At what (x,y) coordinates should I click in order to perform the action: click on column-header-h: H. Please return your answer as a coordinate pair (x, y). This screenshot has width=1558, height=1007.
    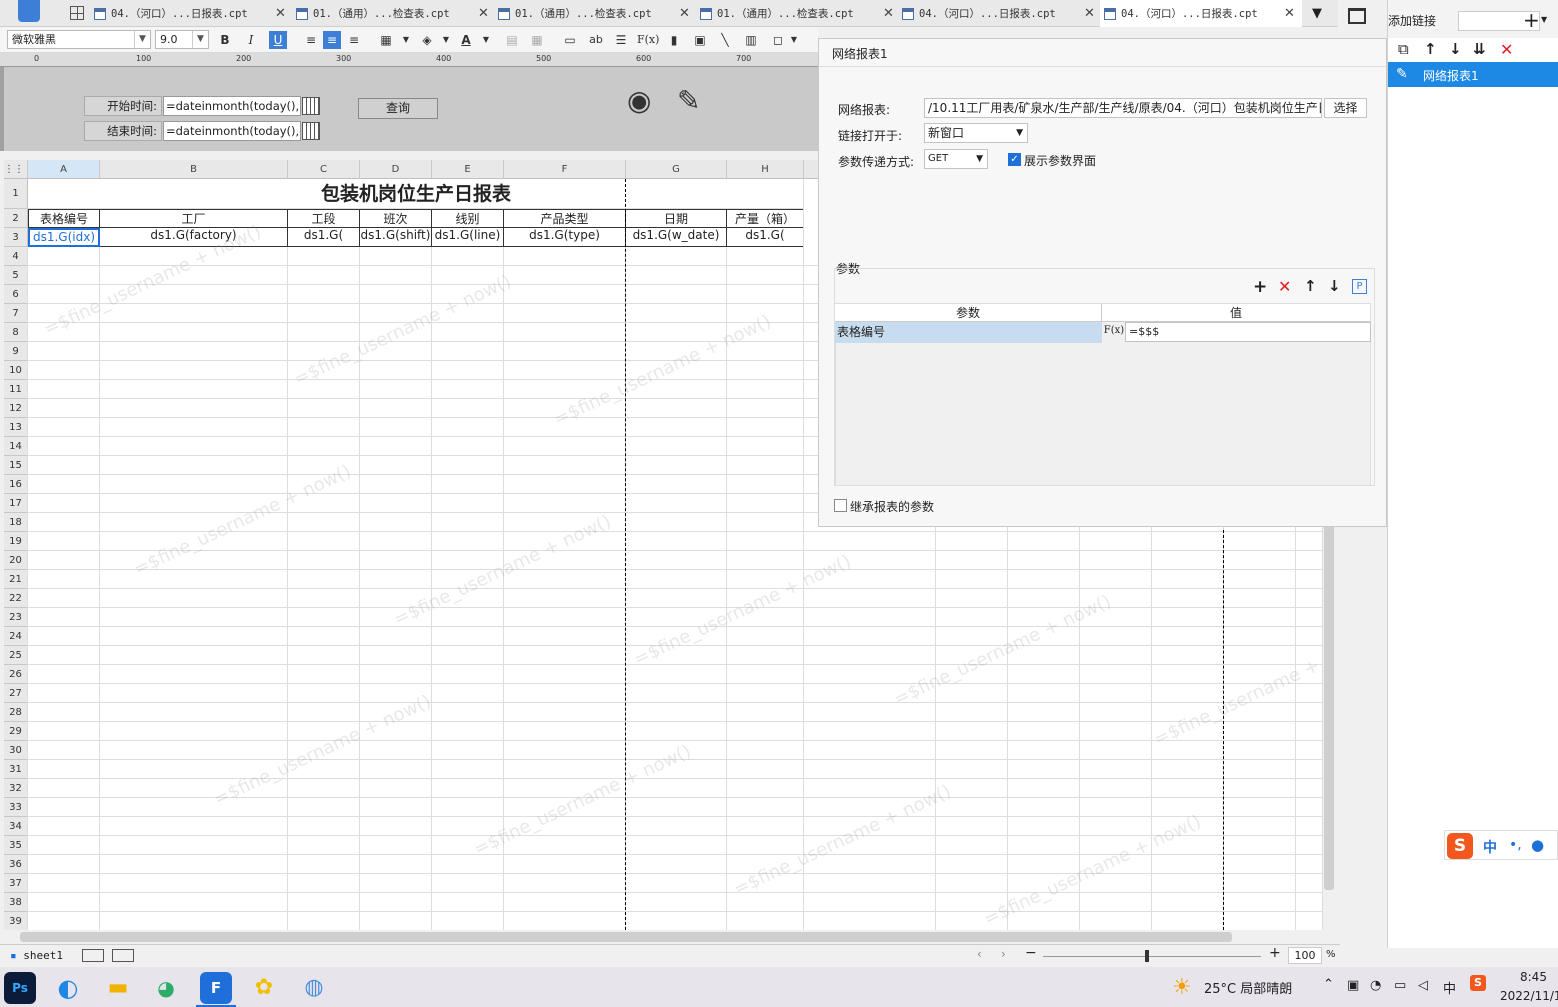
    Looking at the image, I should click on (765, 169).